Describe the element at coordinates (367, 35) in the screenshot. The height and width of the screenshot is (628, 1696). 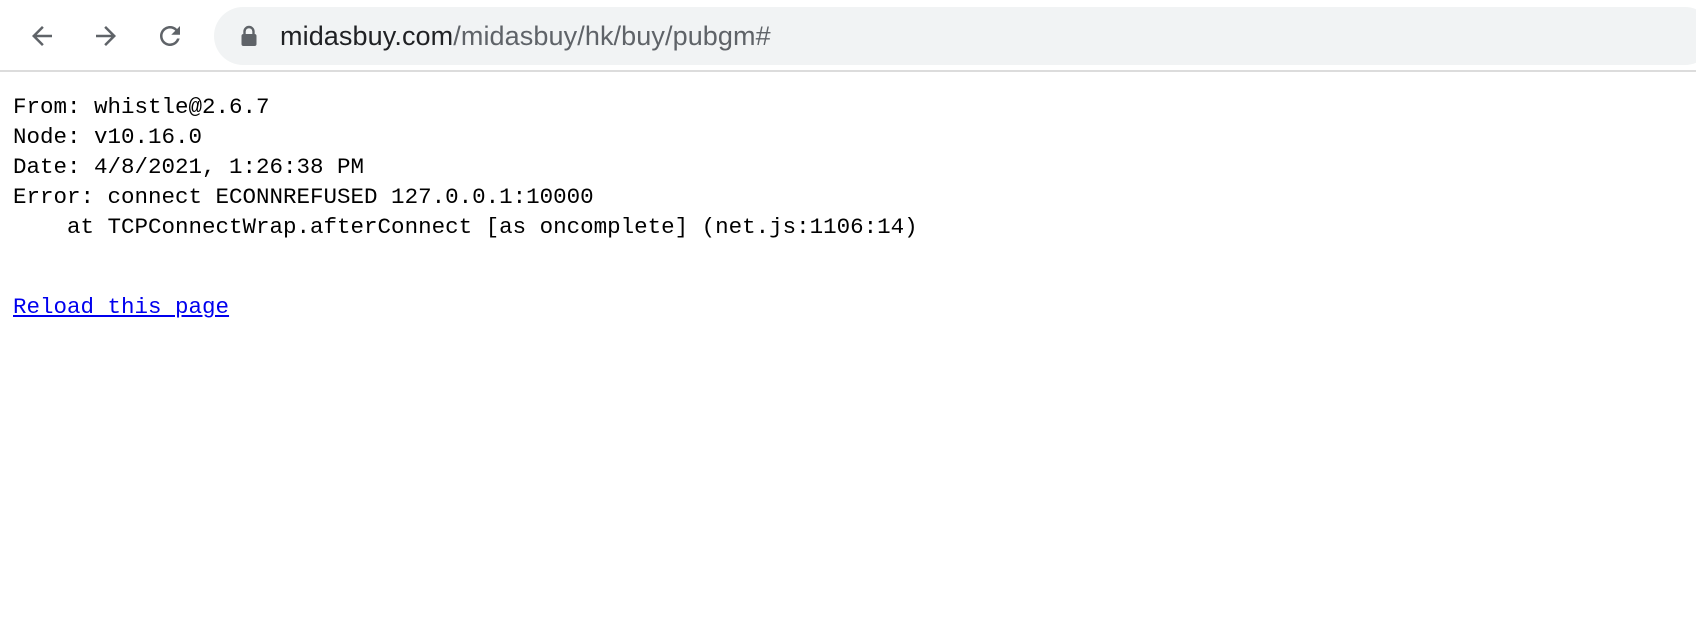
I see `url-host: midasbuy.com` at that location.